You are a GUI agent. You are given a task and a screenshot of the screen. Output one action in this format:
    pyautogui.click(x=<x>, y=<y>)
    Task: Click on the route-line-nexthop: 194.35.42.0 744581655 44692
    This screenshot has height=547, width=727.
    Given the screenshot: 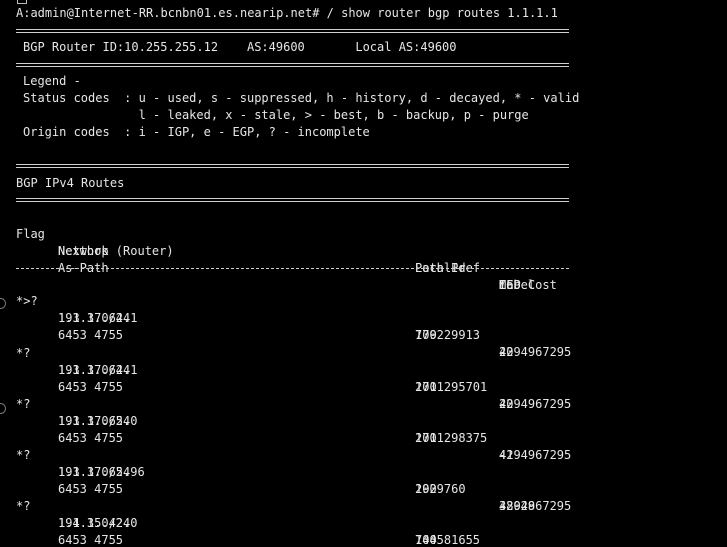 What is the action you would take?
    pyautogui.click(x=248, y=522)
    